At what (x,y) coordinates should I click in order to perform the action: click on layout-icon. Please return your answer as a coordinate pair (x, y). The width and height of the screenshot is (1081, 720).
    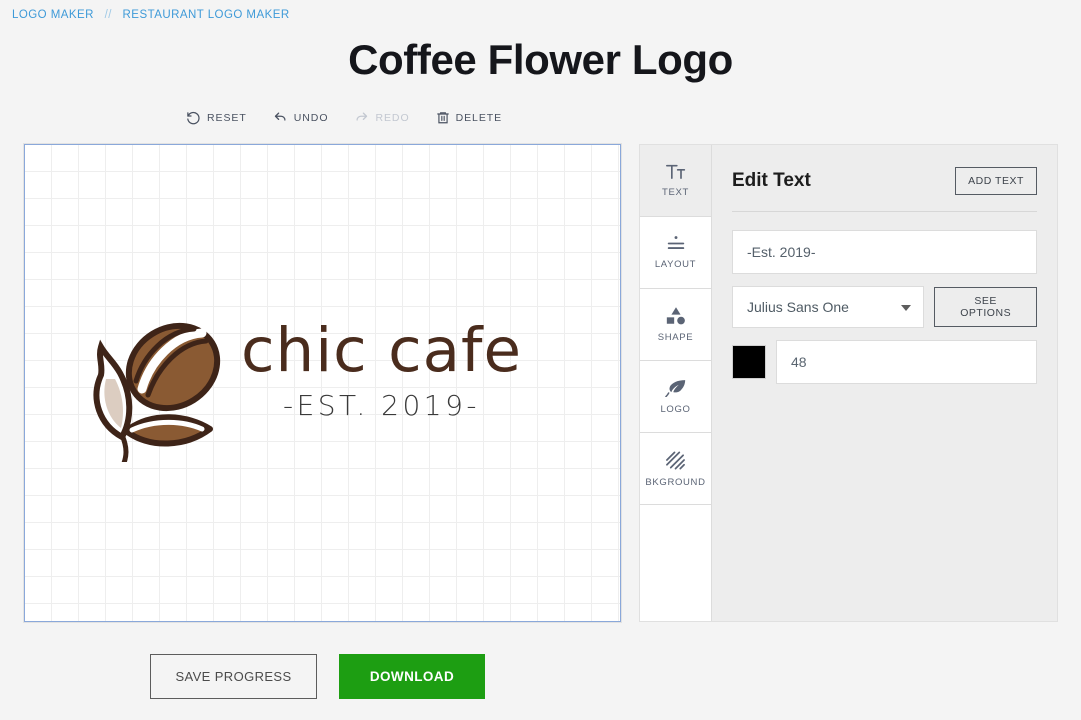
    Looking at the image, I should click on (676, 243).